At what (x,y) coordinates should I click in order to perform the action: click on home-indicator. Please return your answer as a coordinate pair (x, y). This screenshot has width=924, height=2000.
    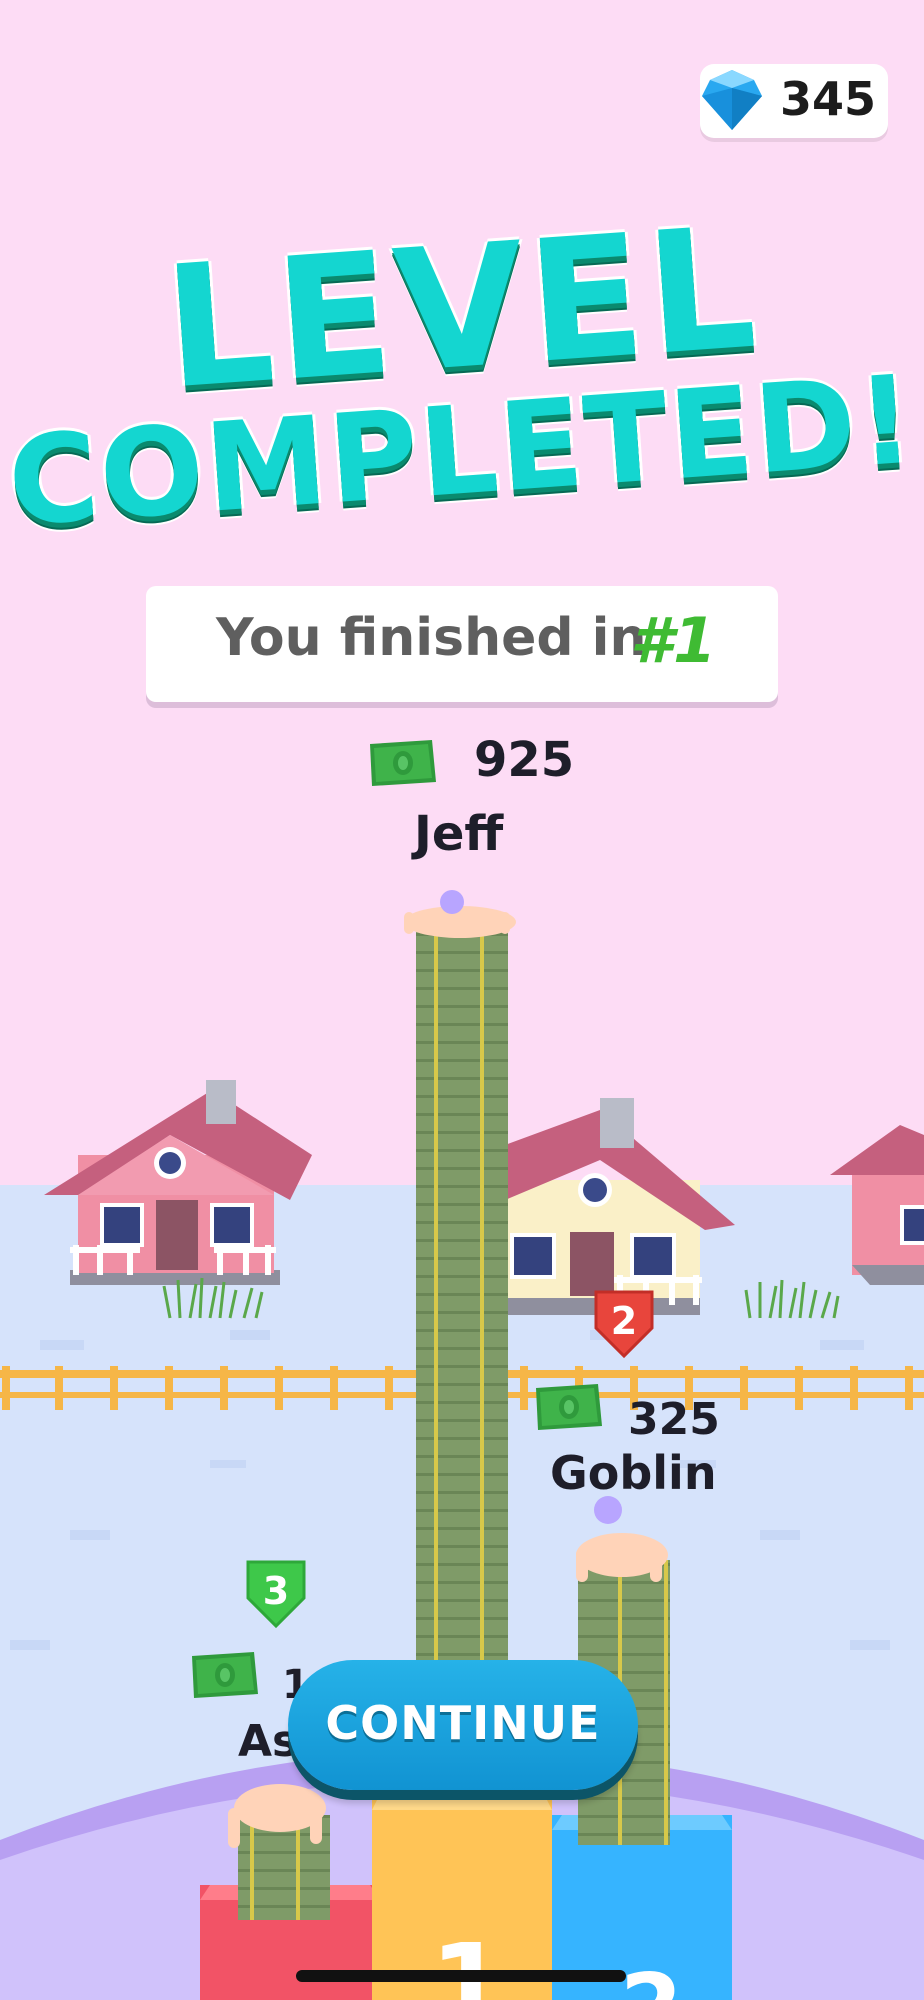
    Looking at the image, I should click on (461, 1976).